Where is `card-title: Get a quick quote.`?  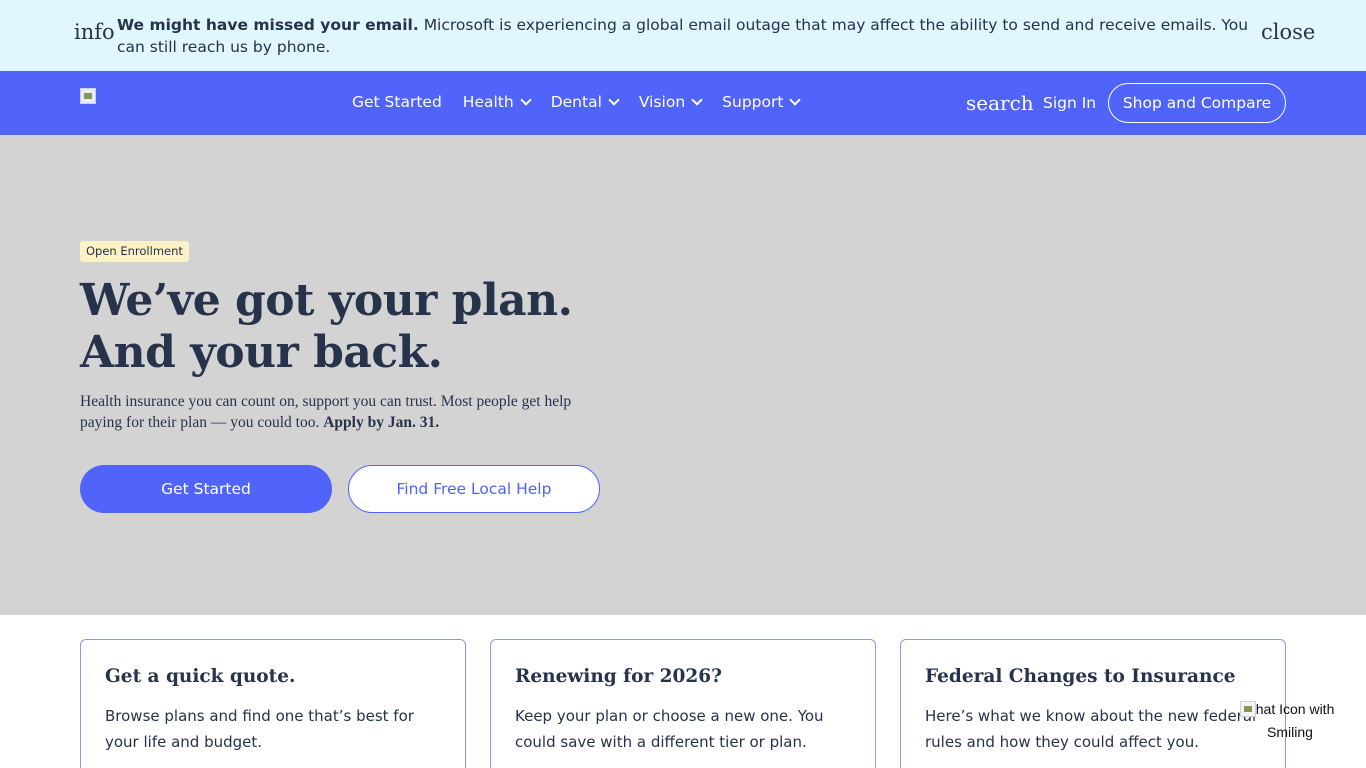 card-title: Get a quick quote. is located at coordinates (200, 676).